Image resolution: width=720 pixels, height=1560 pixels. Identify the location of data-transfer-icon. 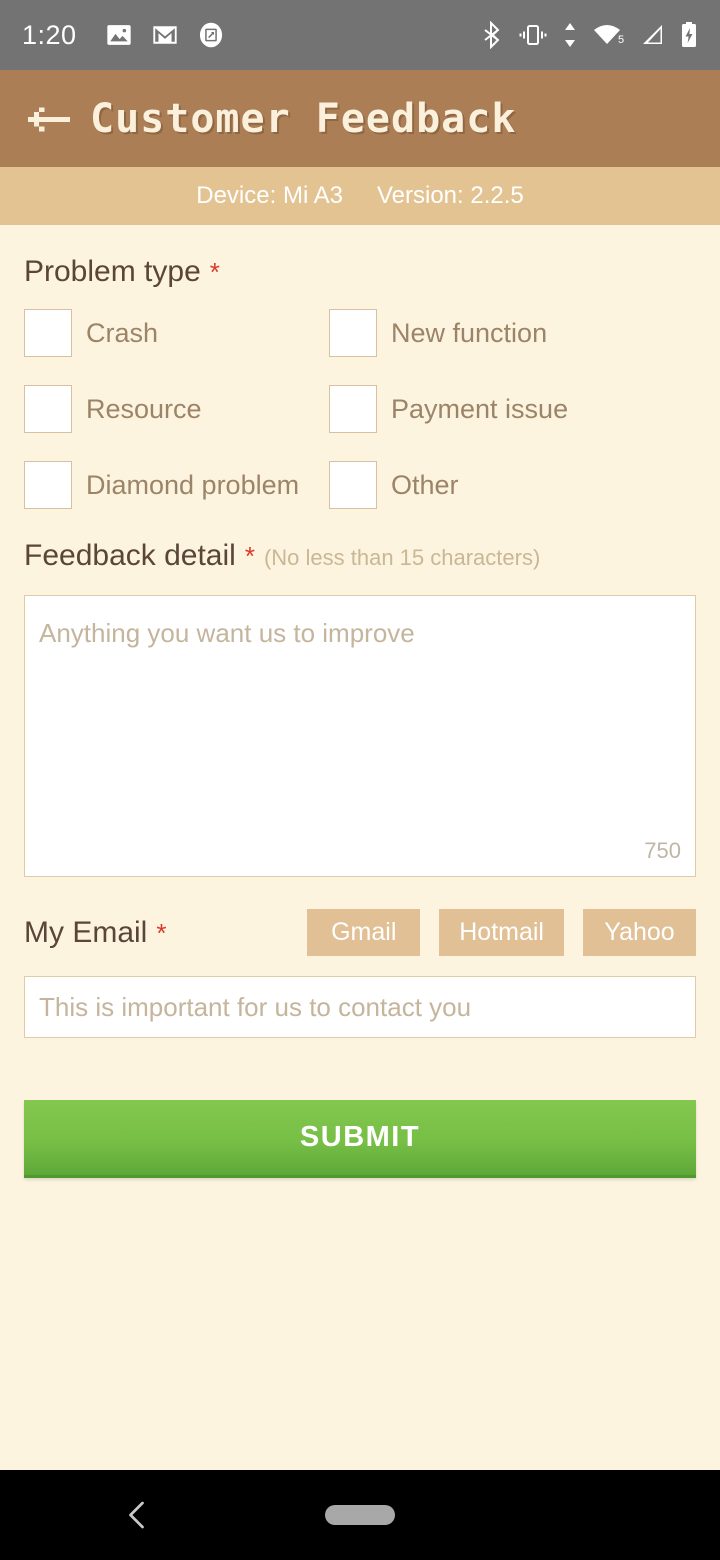
(570, 35).